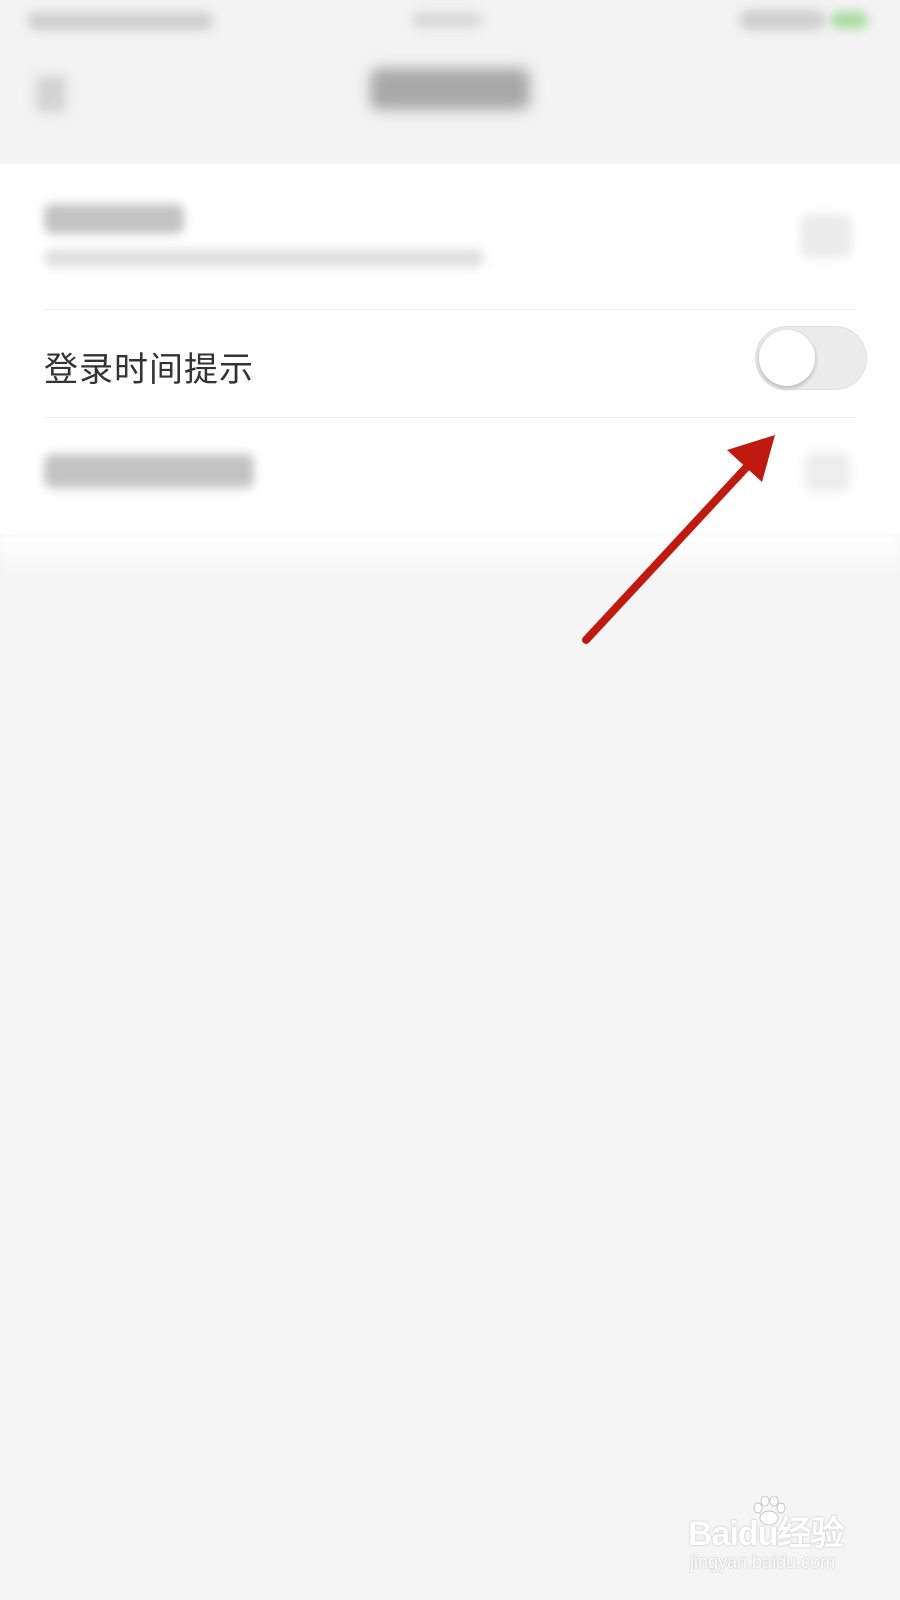 Image resolution: width=900 pixels, height=1600 pixels. I want to click on settings-row-login-time-reminder: 登录时间提示, so click(450, 363).